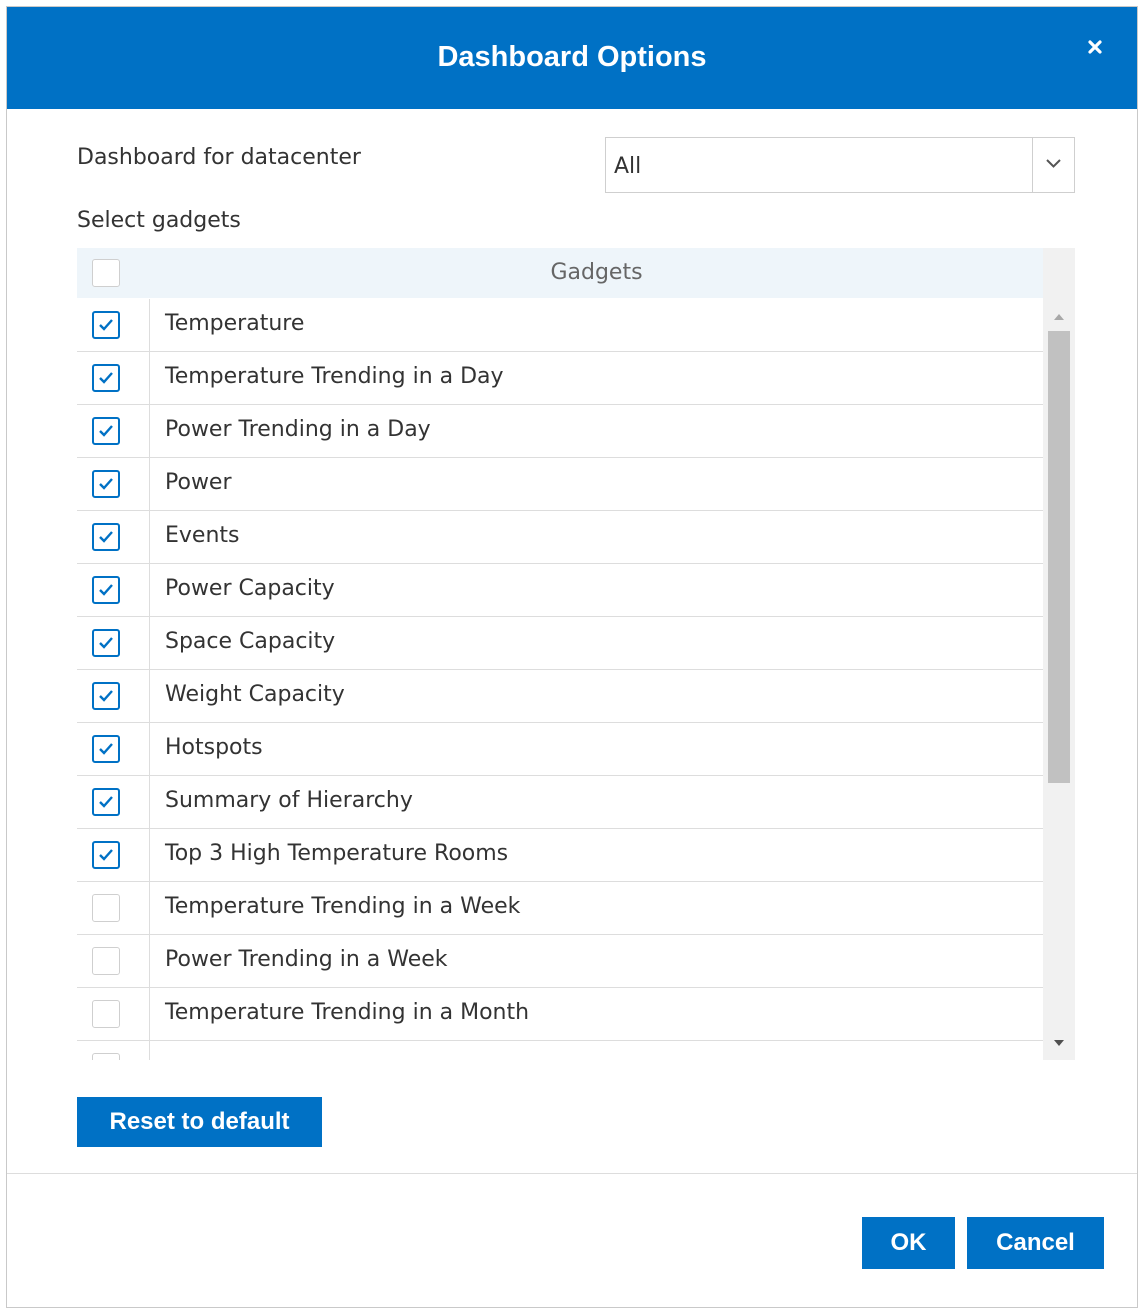  I want to click on cancel-button: Cancel, so click(1035, 1243).